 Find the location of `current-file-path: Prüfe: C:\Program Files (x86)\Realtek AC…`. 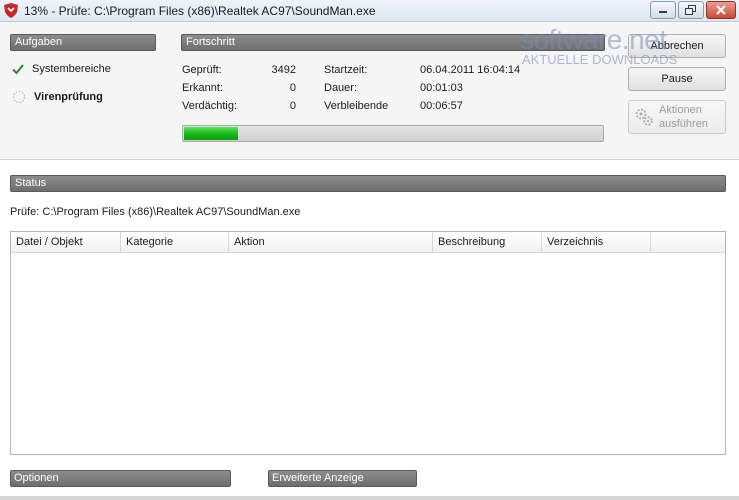

current-file-path: Prüfe: C:\Program Files (x86)\Realtek AC… is located at coordinates (155, 212).